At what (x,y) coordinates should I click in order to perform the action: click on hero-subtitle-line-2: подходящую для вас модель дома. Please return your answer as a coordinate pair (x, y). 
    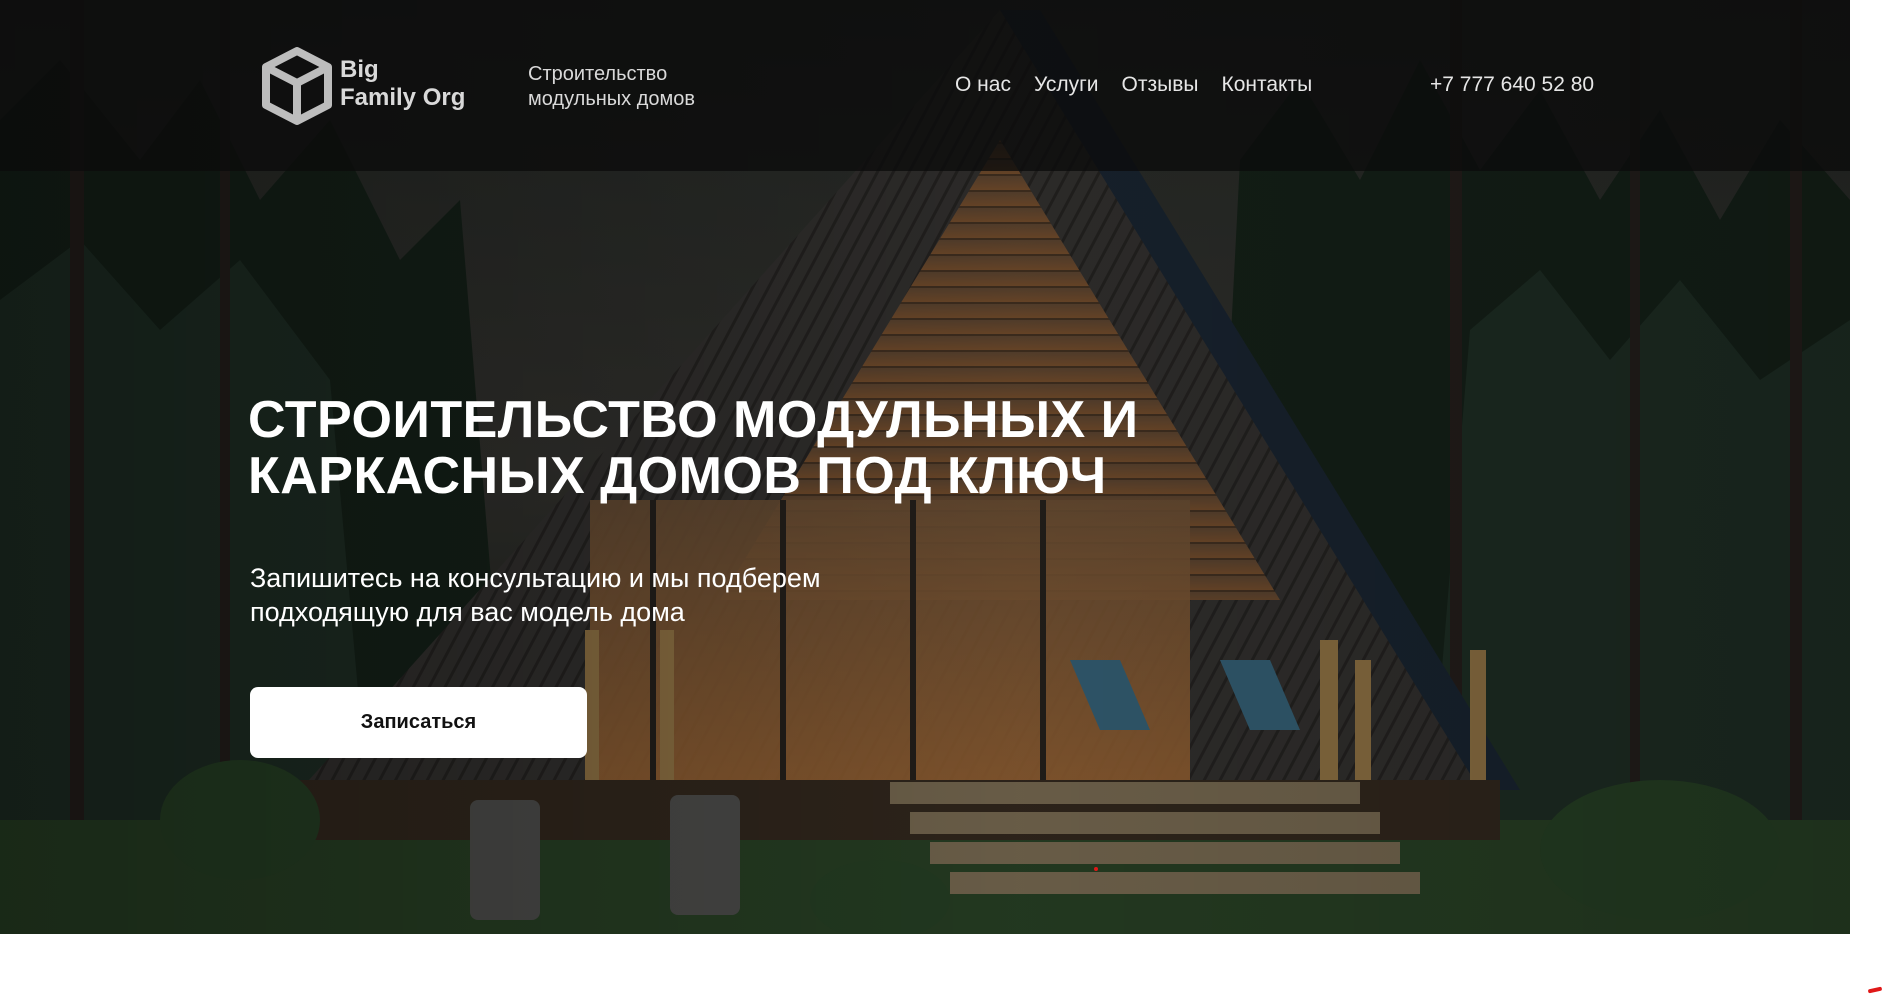
    Looking at the image, I should click on (467, 612).